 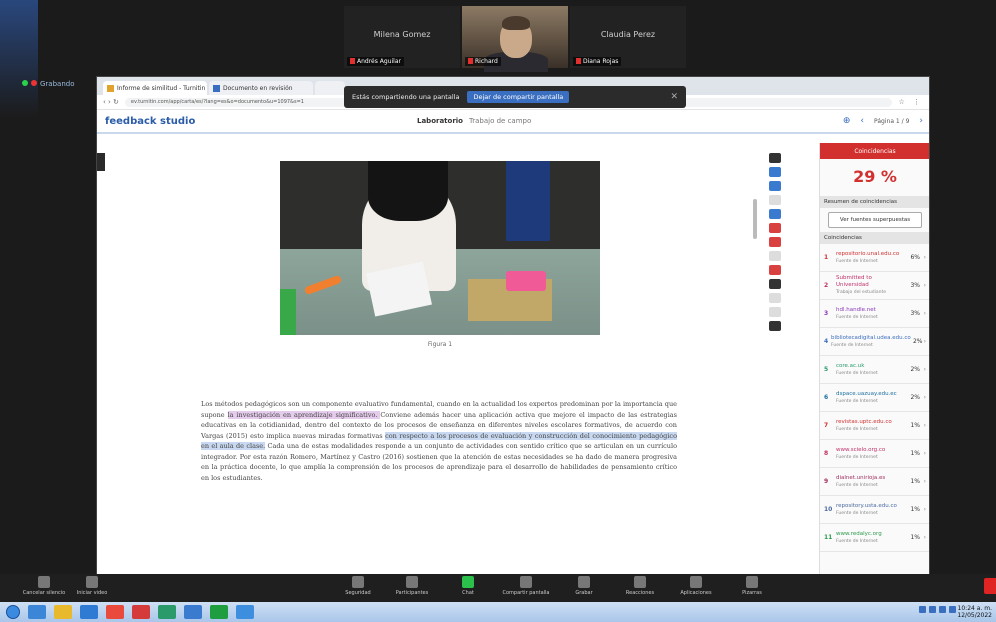 I want to click on participant-name: Milena Gomez, so click(x=402, y=34).